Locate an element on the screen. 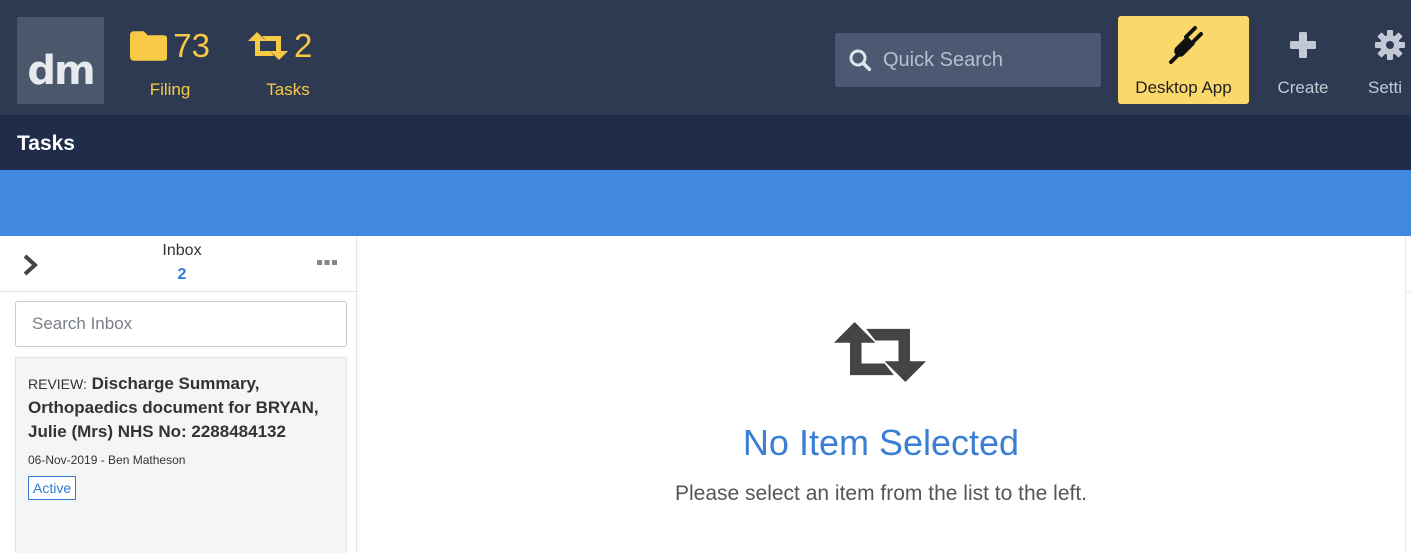  folder-icon is located at coordinates (149, 46).